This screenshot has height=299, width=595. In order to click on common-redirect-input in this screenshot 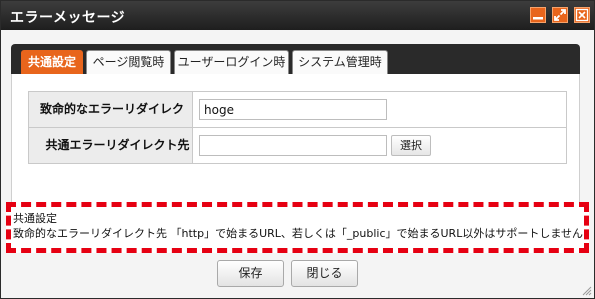, I will do `click(293, 145)`.